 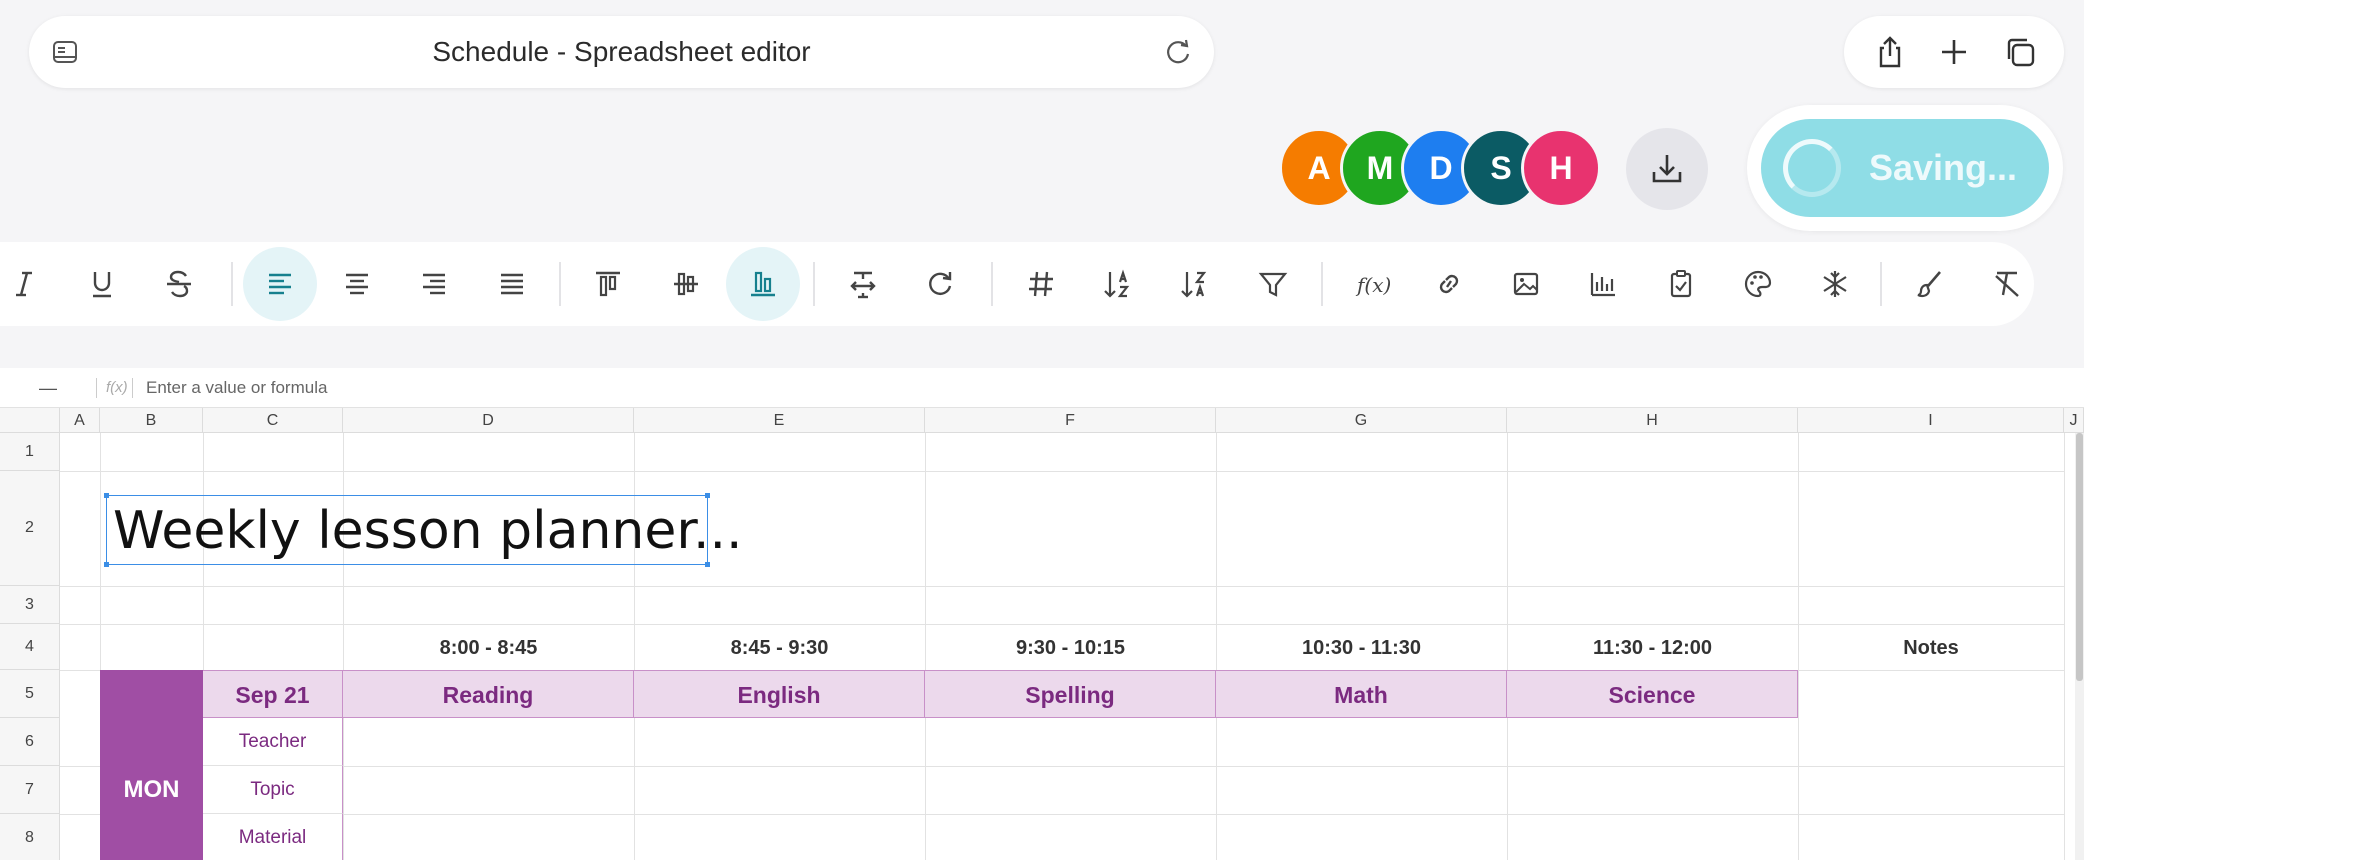 I want to click on text-wrap-icon, so click(x=863, y=285).